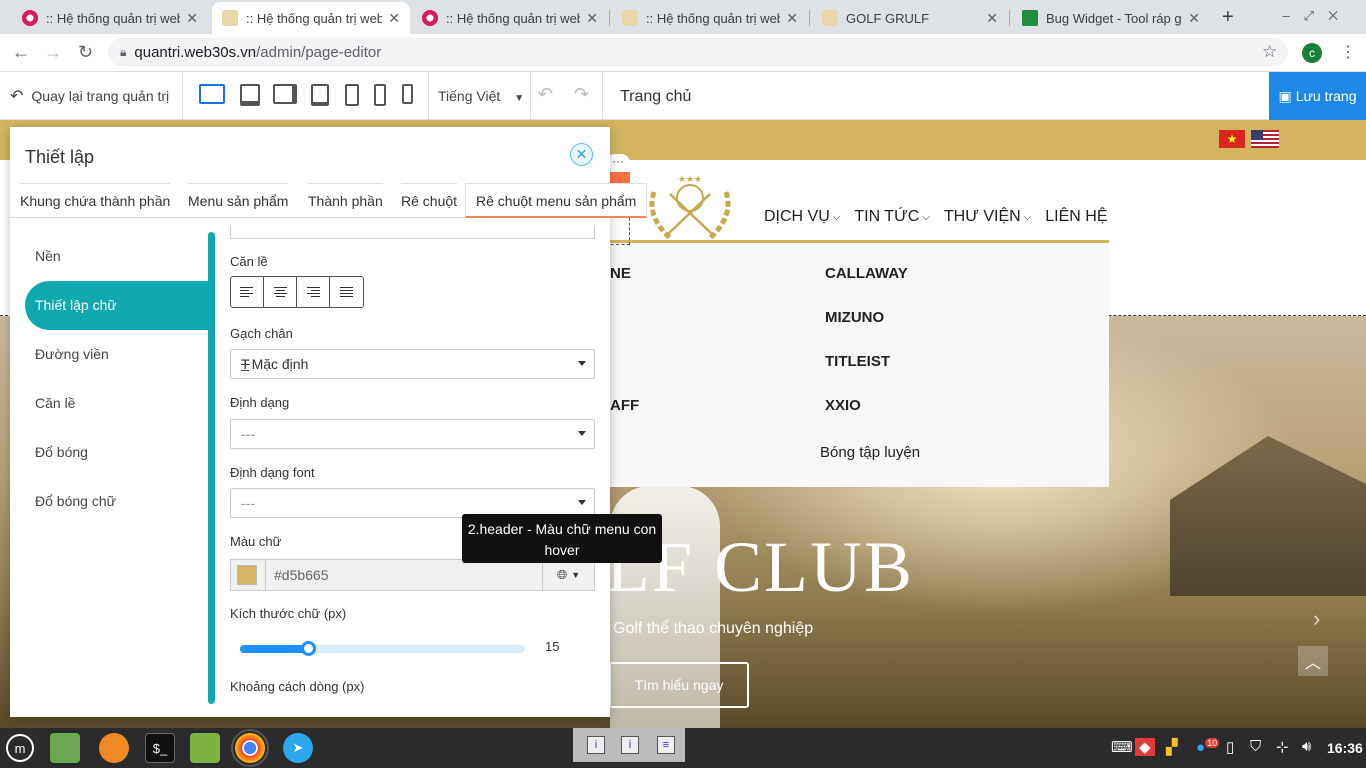  What do you see at coordinates (380, 95) in the screenshot?
I see `phone-medium-icon` at bounding box center [380, 95].